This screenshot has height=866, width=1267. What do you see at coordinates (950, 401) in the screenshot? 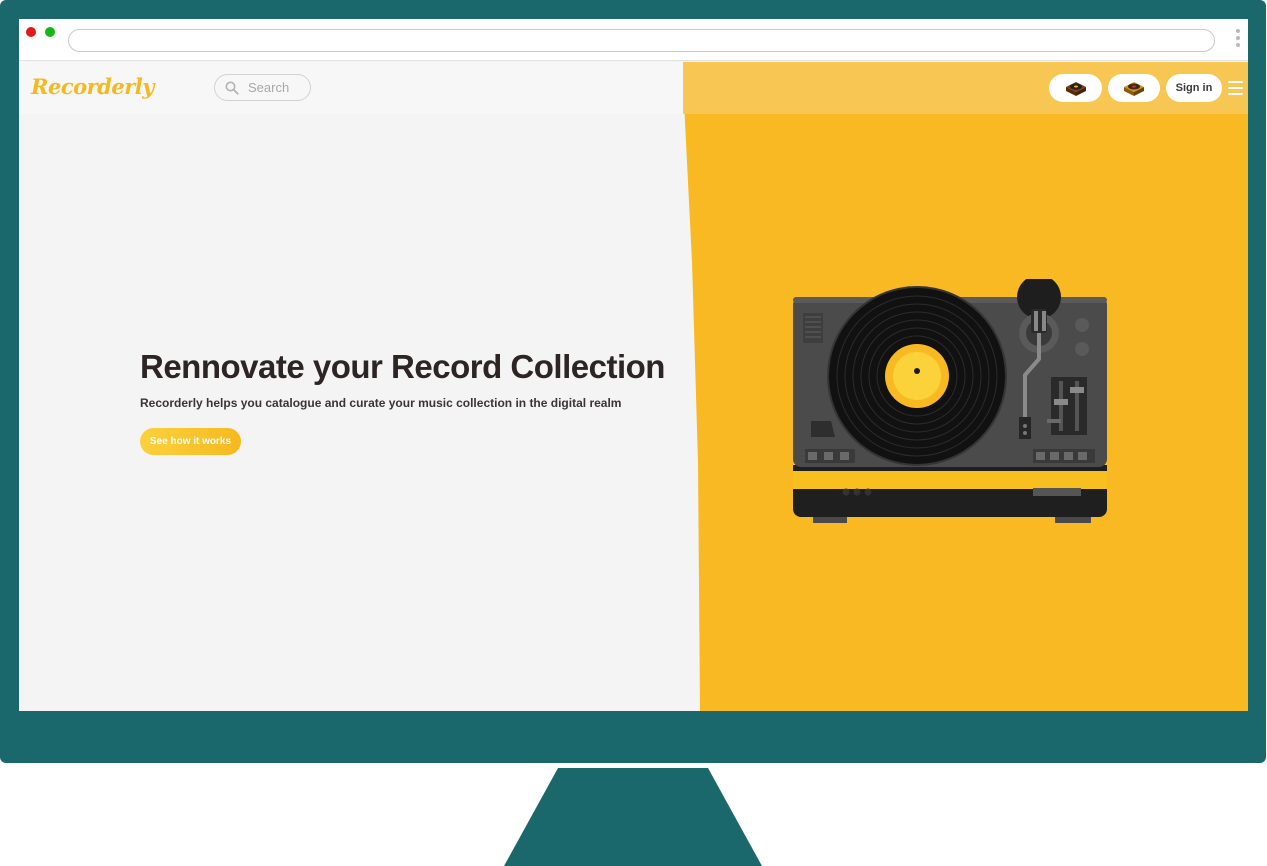
I see `turntable-illustration` at bounding box center [950, 401].